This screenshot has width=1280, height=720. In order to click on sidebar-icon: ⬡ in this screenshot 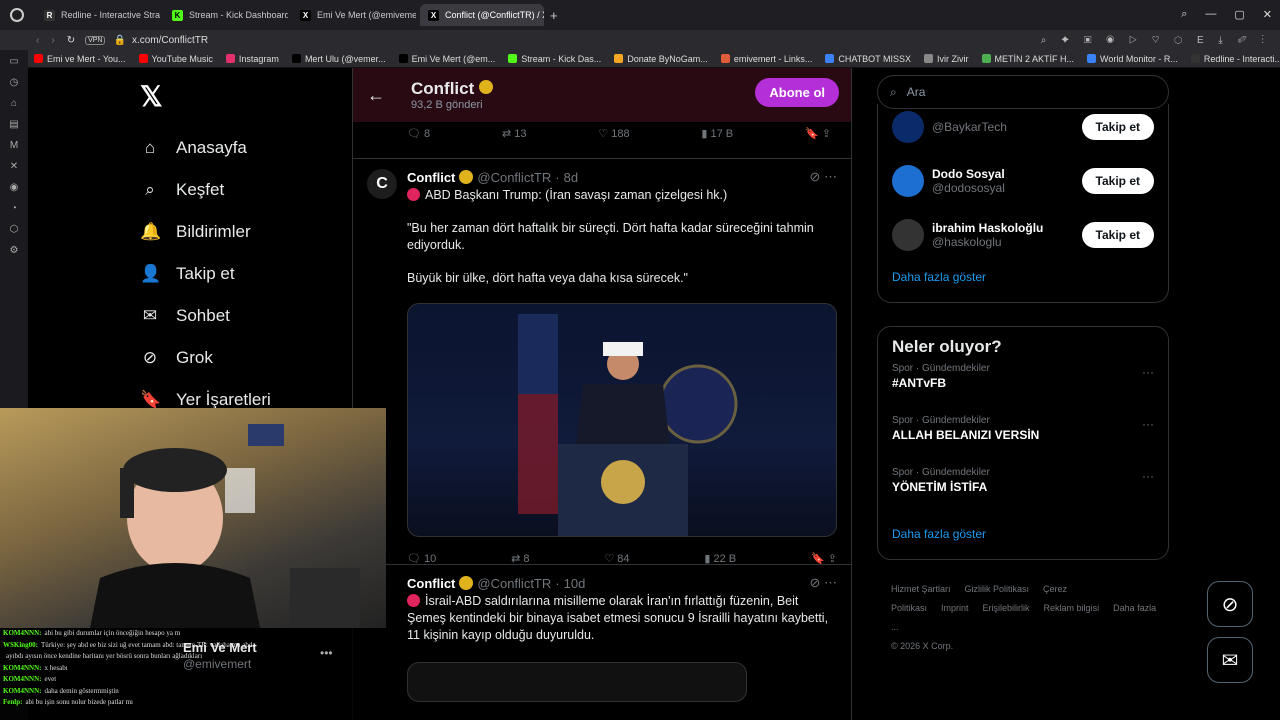, I will do `click(14, 229)`.